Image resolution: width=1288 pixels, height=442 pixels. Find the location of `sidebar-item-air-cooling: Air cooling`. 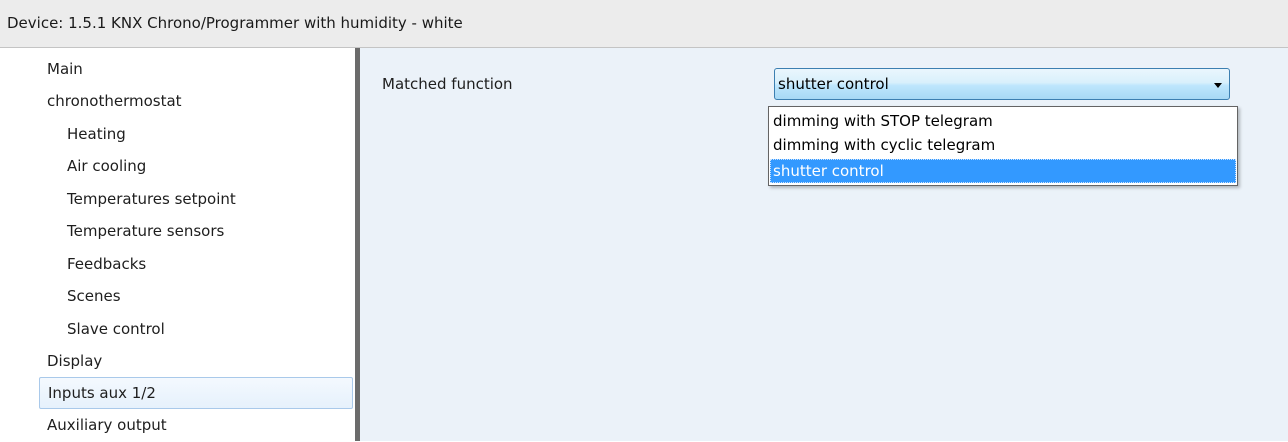

sidebar-item-air-cooling: Air cooling is located at coordinates (106, 167).